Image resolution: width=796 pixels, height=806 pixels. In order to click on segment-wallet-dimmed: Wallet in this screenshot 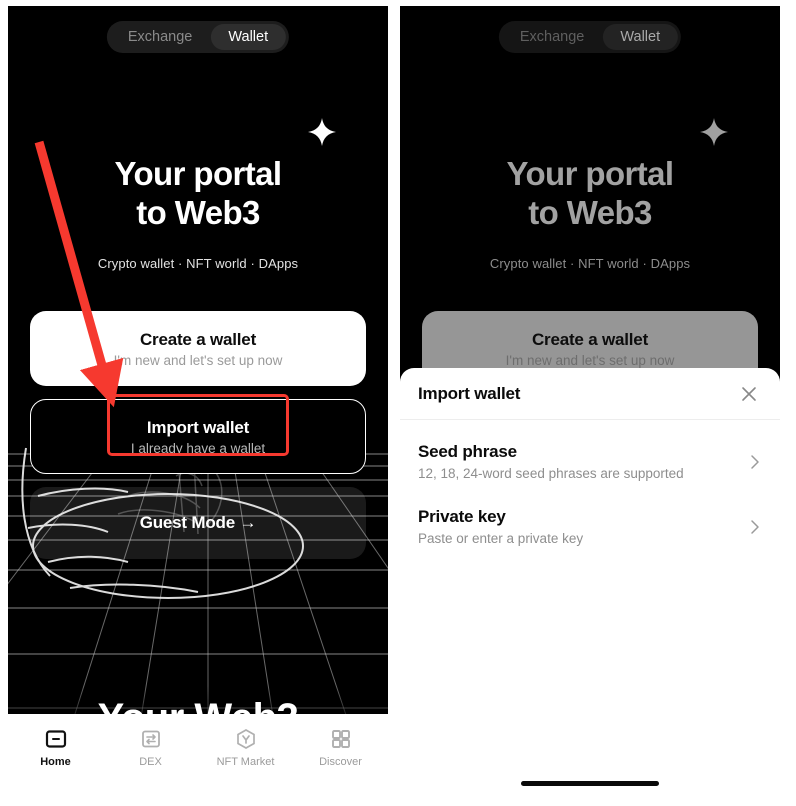, I will do `click(640, 37)`.